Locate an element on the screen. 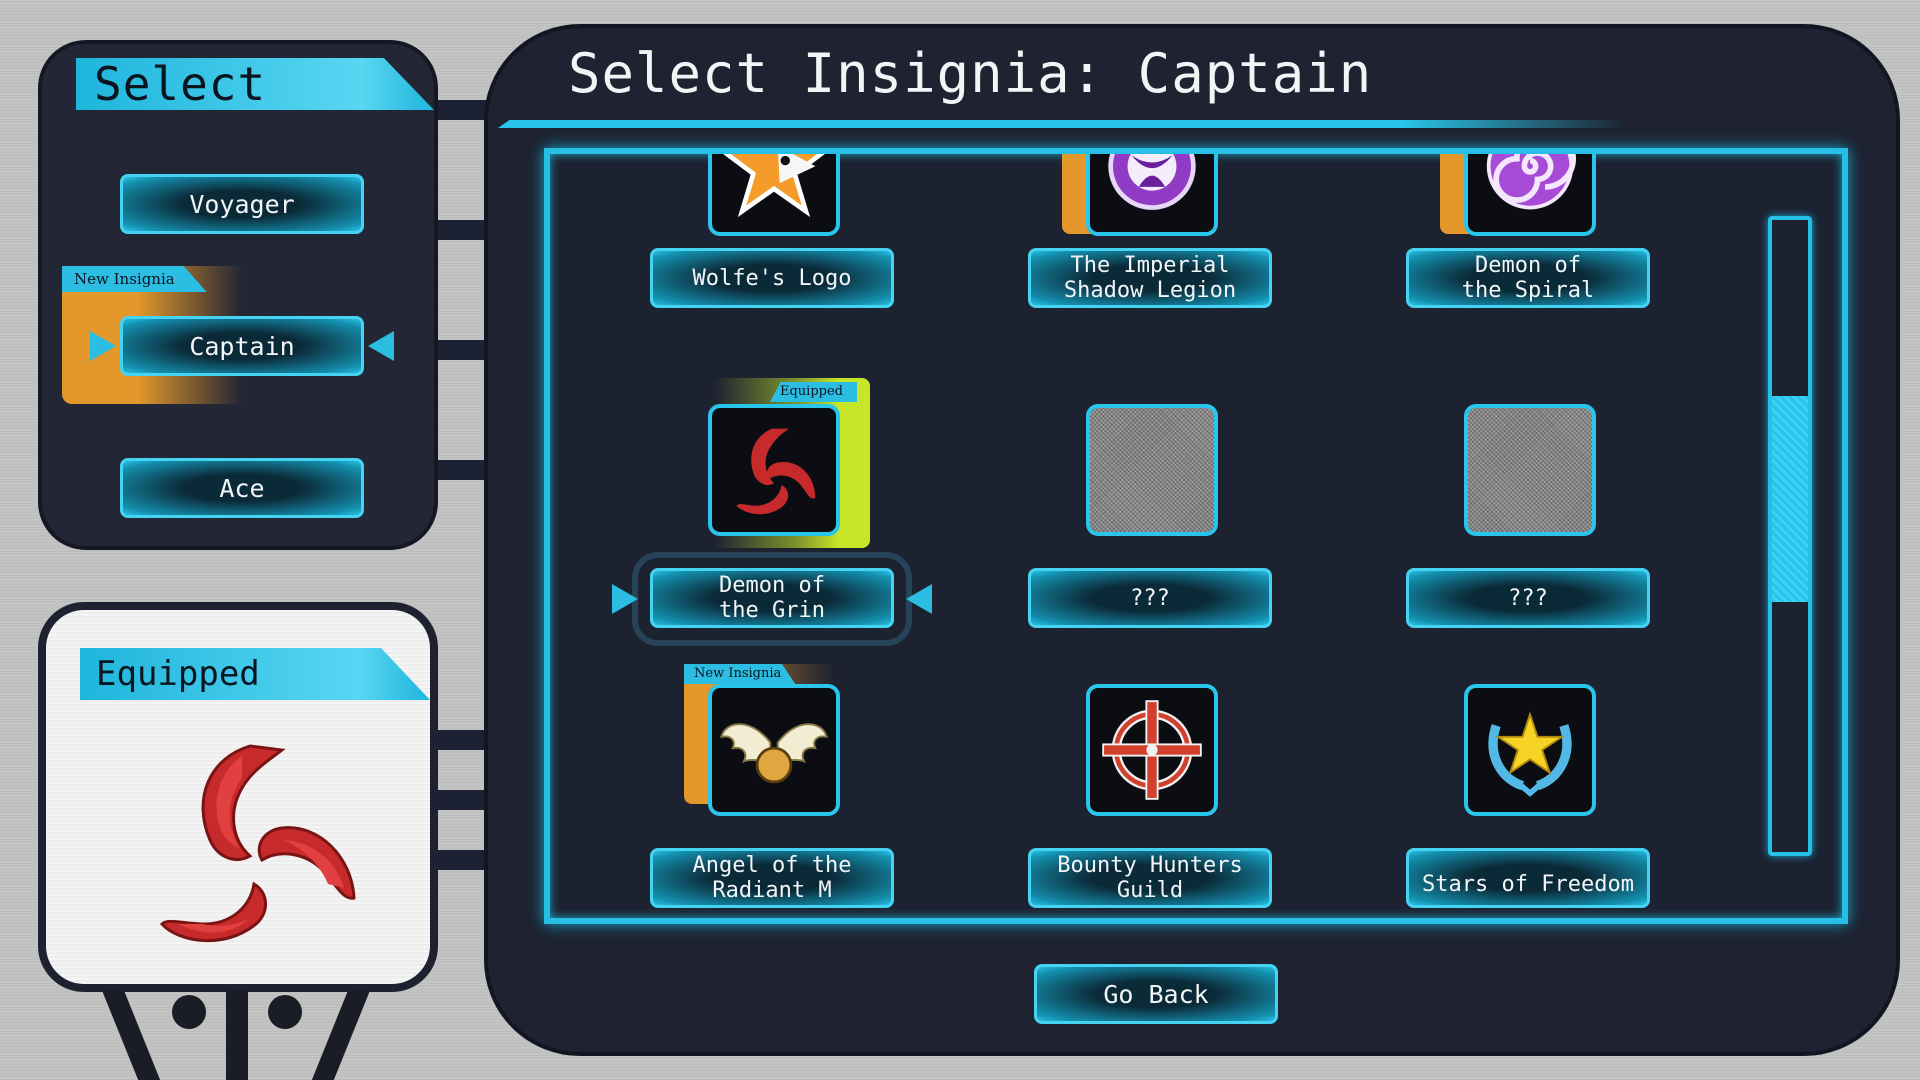 The image size is (1920, 1080). mode-button-voyager: Voyager is located at coordinates (242, 204).